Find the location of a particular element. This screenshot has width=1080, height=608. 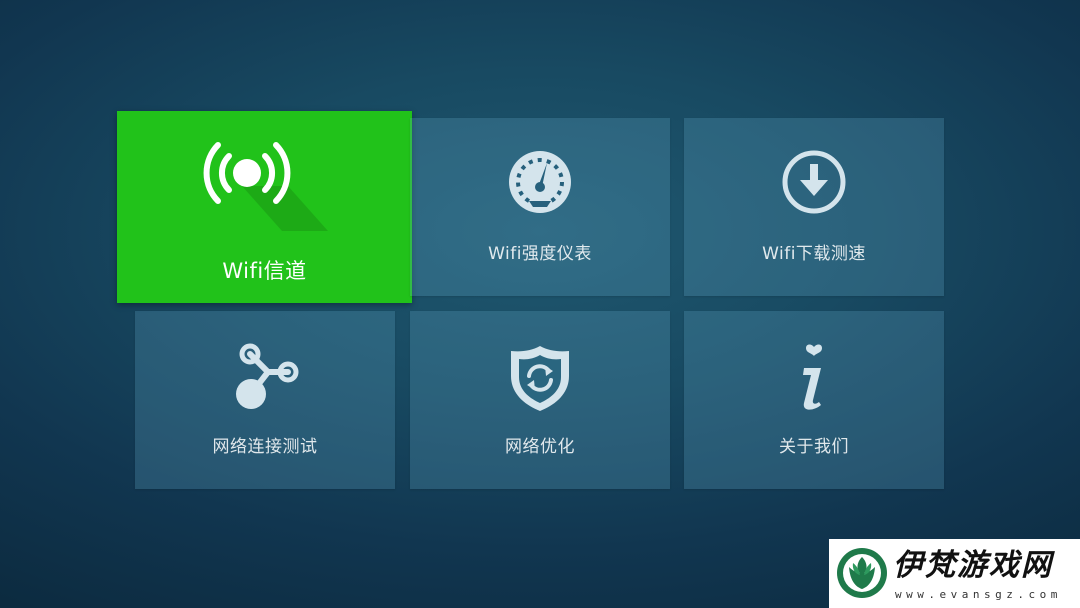

watermark-logo-icon is located at coordinates (862, 575).